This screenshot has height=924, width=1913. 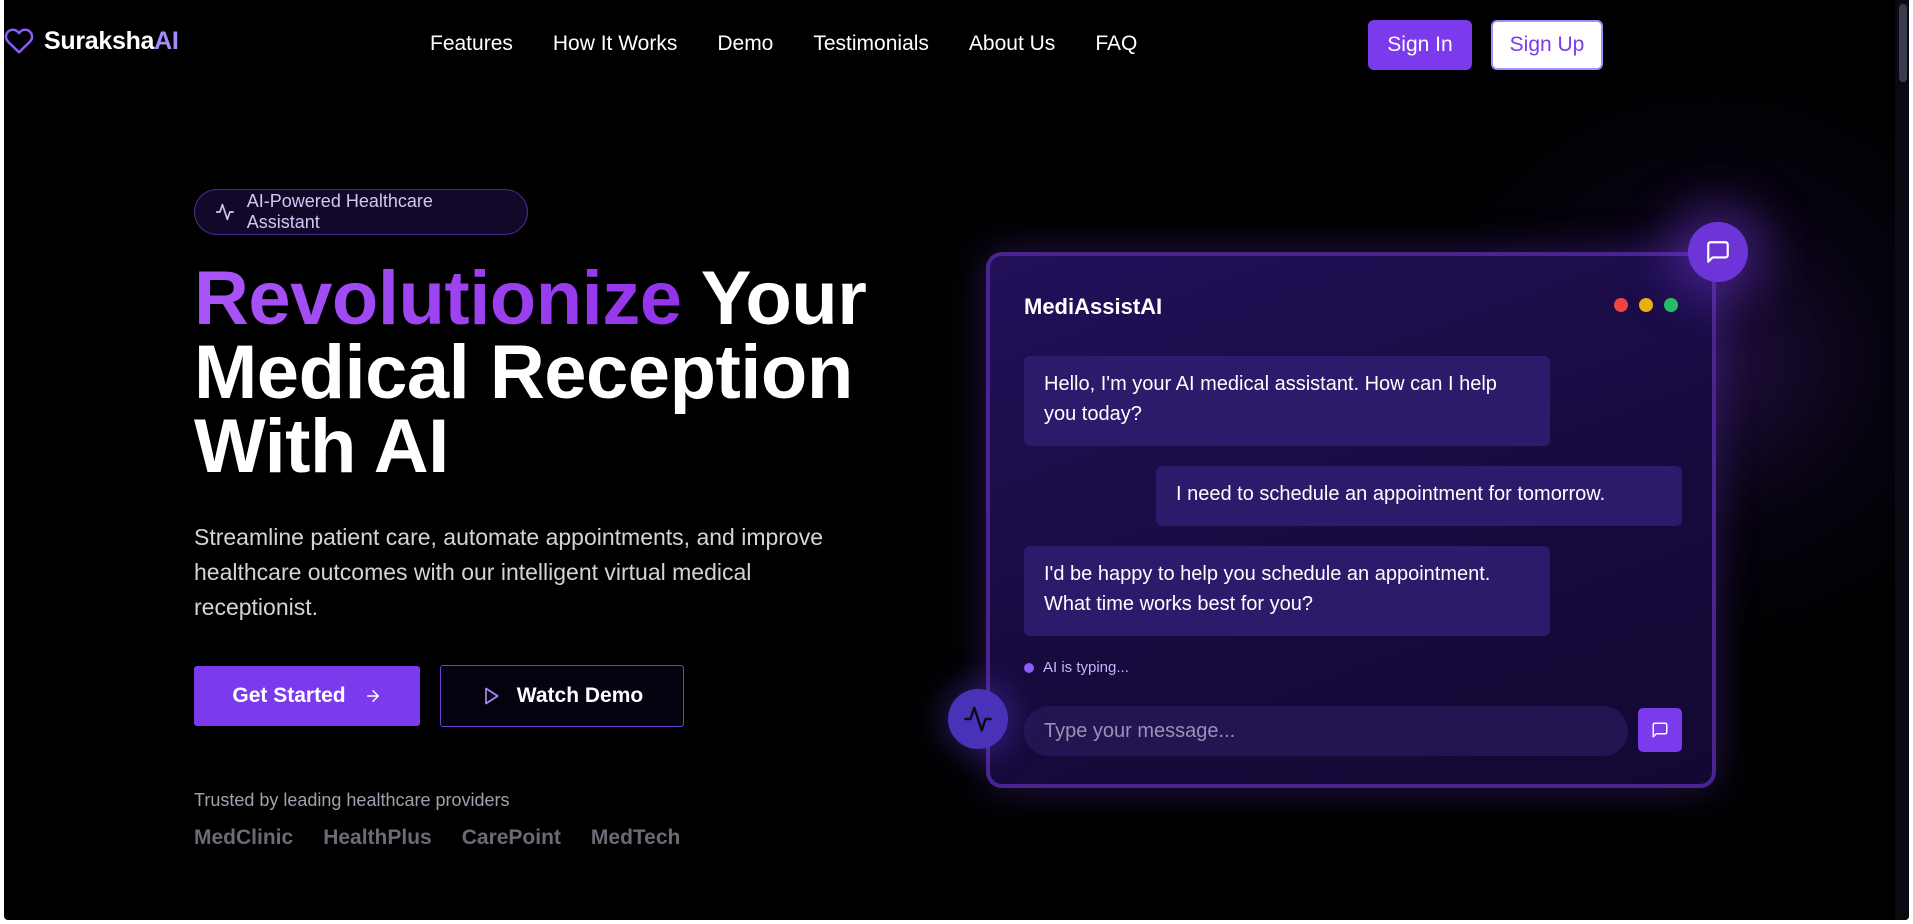 I want to click on get-started-button: Get Started, so click(x=307, y=696).